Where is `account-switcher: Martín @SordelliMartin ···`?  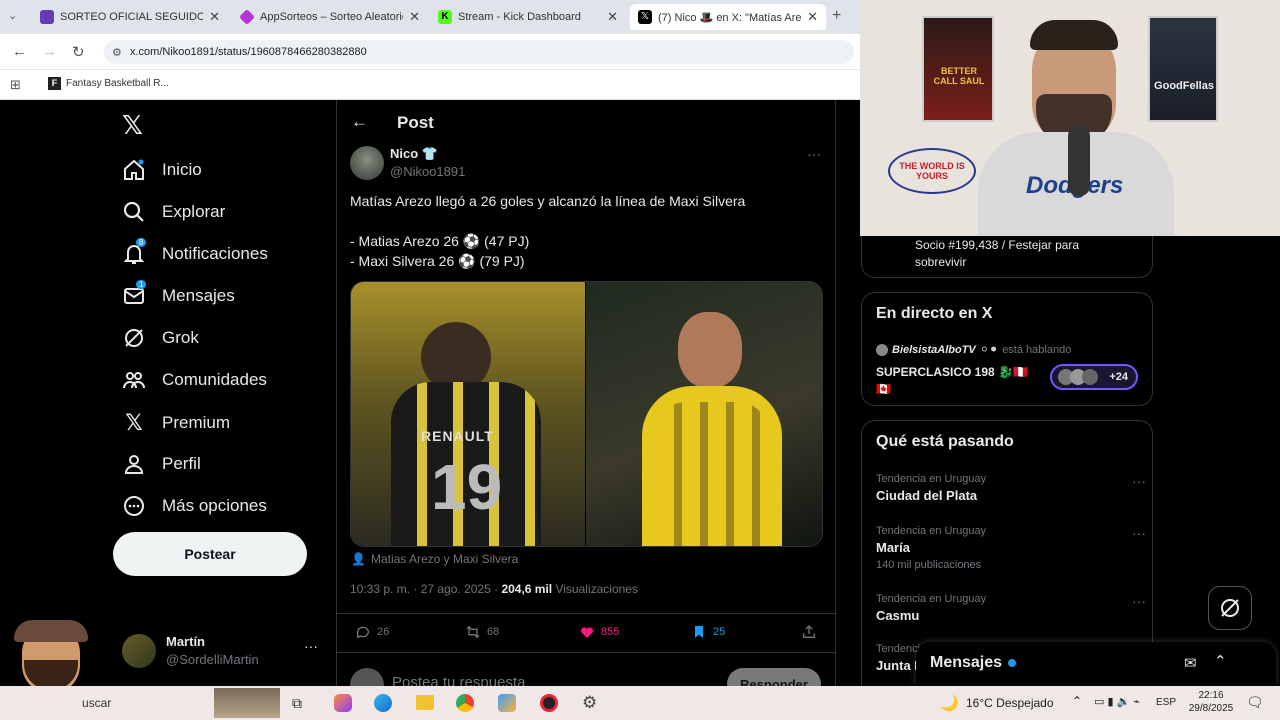 account-switcher: Martín @SordelliMartin ··· is located at coordinates (222, 650).